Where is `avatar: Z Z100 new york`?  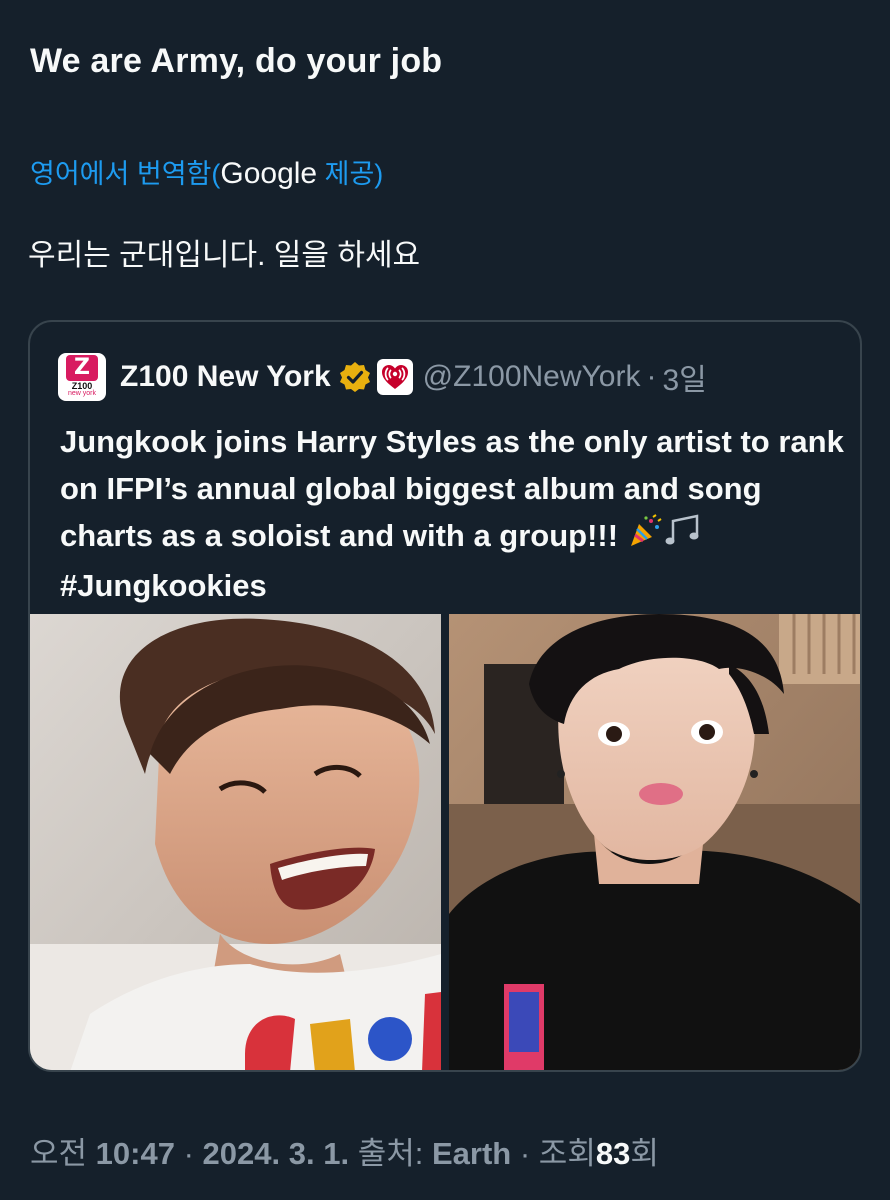 avatar: Z Z100 new york is located at coordinates (82, 377).